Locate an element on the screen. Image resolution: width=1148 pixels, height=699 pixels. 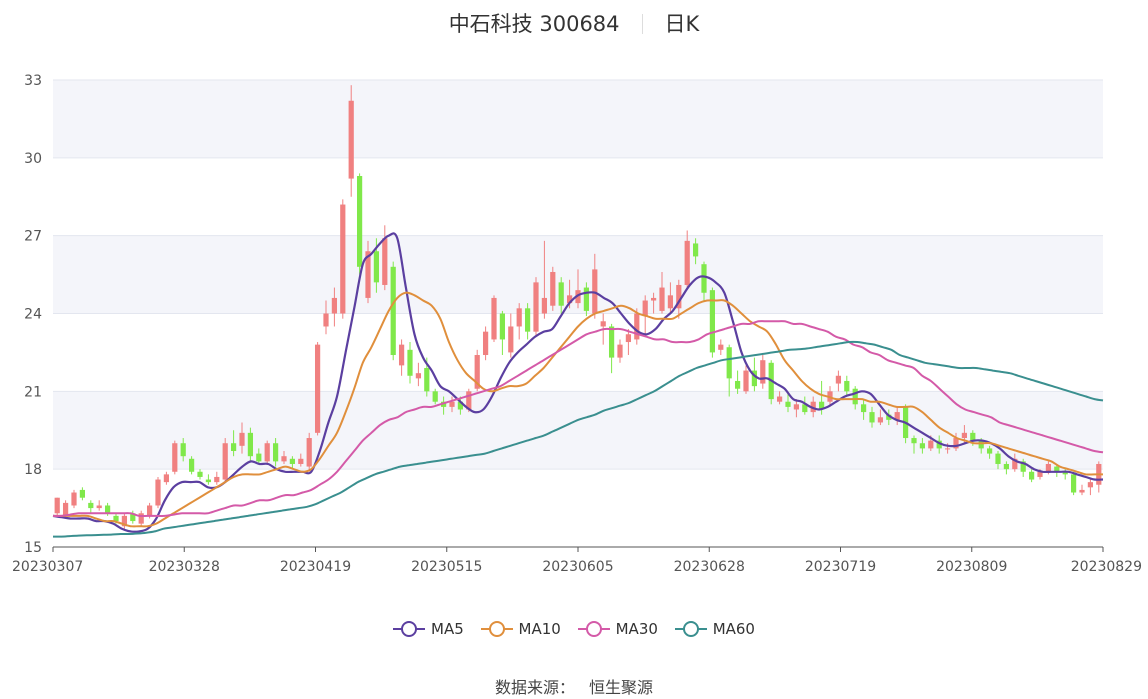
y-tick-label: 21 is located at coordinates (33, 392).